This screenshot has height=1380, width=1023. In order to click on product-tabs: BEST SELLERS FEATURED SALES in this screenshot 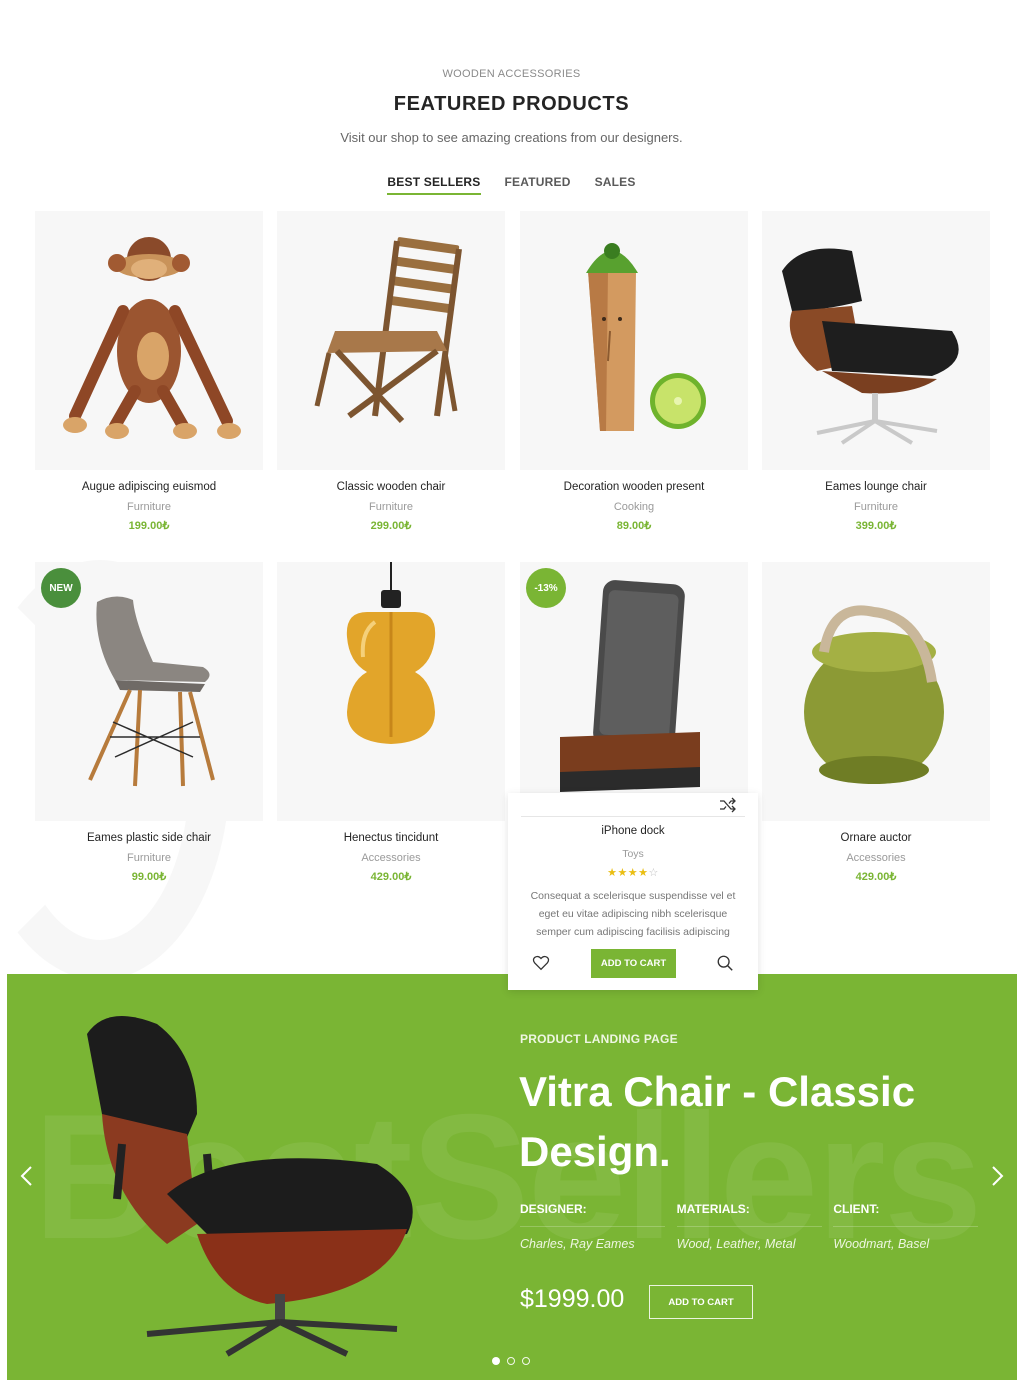, I will do `click(511, 185)`.